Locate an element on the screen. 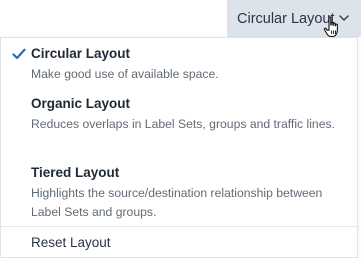 The image size is (361, 258). layout-dropdown-button: Circular Layout is located at coordinates (294, 19).